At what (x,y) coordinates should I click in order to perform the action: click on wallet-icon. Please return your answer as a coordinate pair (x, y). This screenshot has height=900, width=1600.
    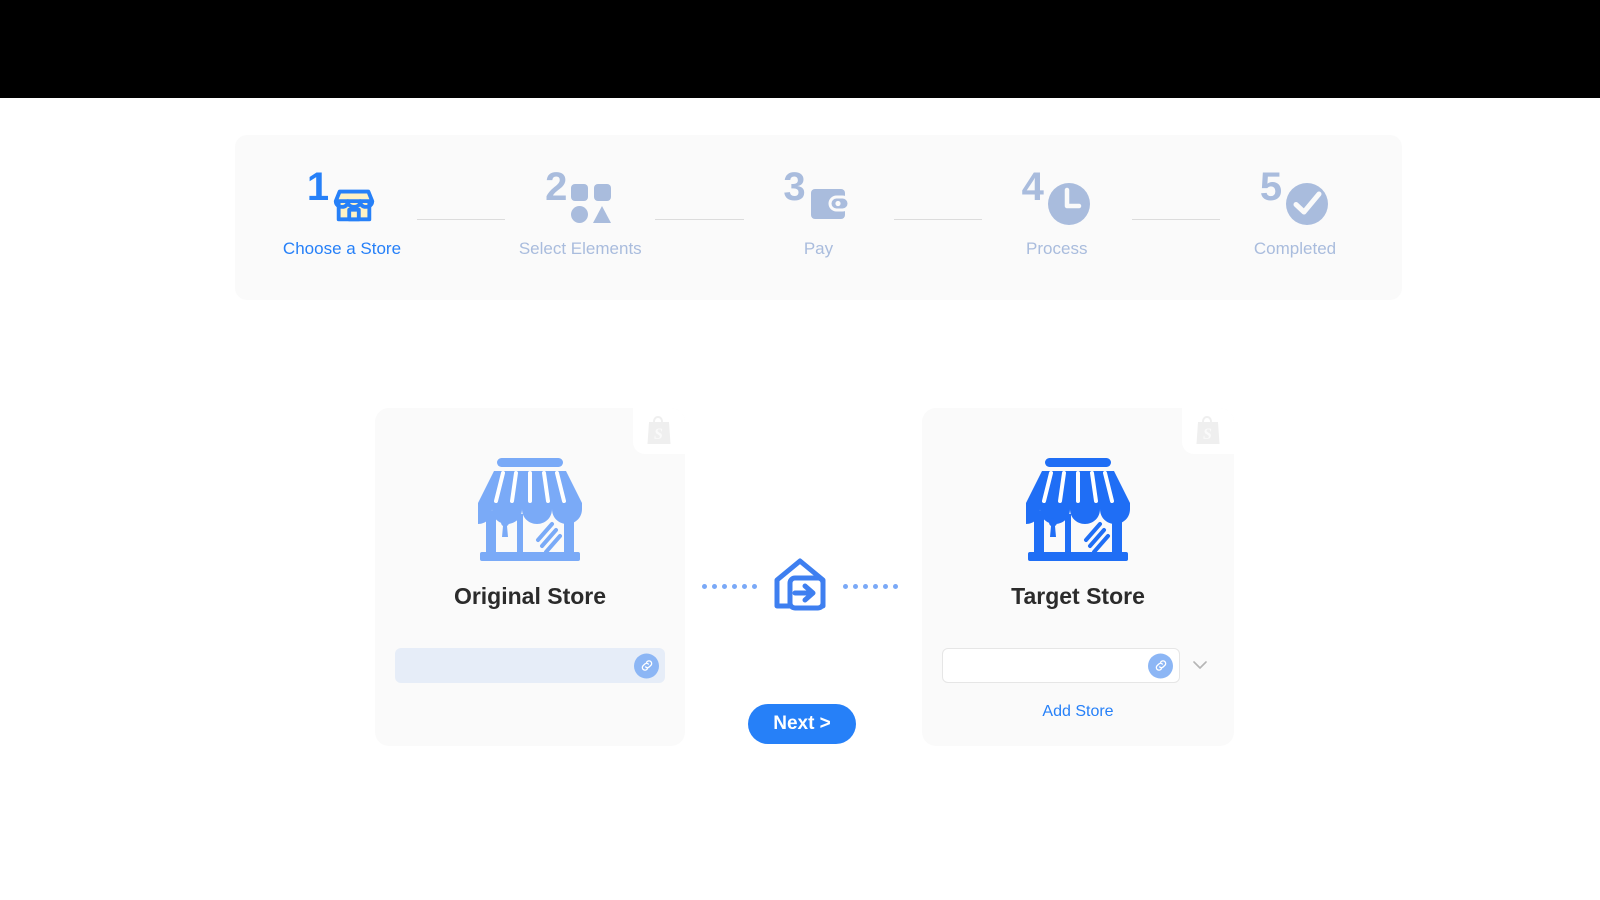
    Looking at the image, I should click on (831, 204).